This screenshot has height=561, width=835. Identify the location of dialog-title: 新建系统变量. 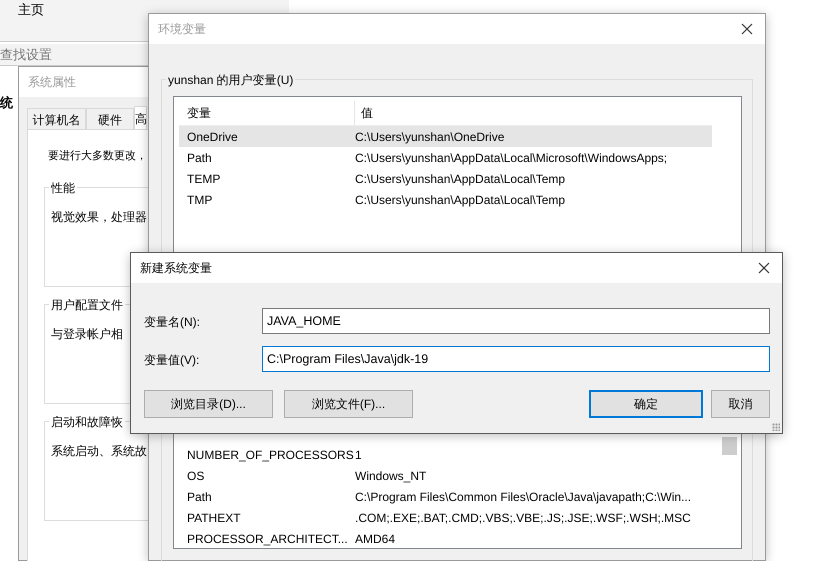
(176, 268).